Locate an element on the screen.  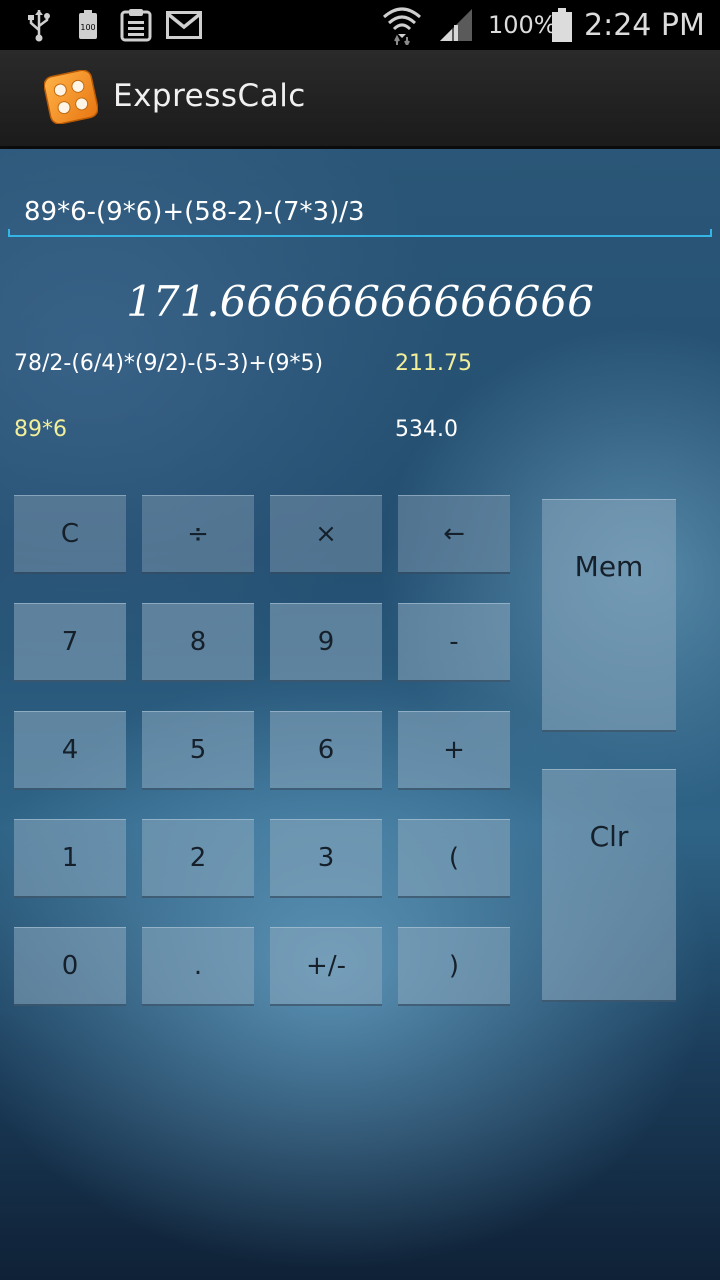
battery-percent: 100% is located at coordinates (522, 25).